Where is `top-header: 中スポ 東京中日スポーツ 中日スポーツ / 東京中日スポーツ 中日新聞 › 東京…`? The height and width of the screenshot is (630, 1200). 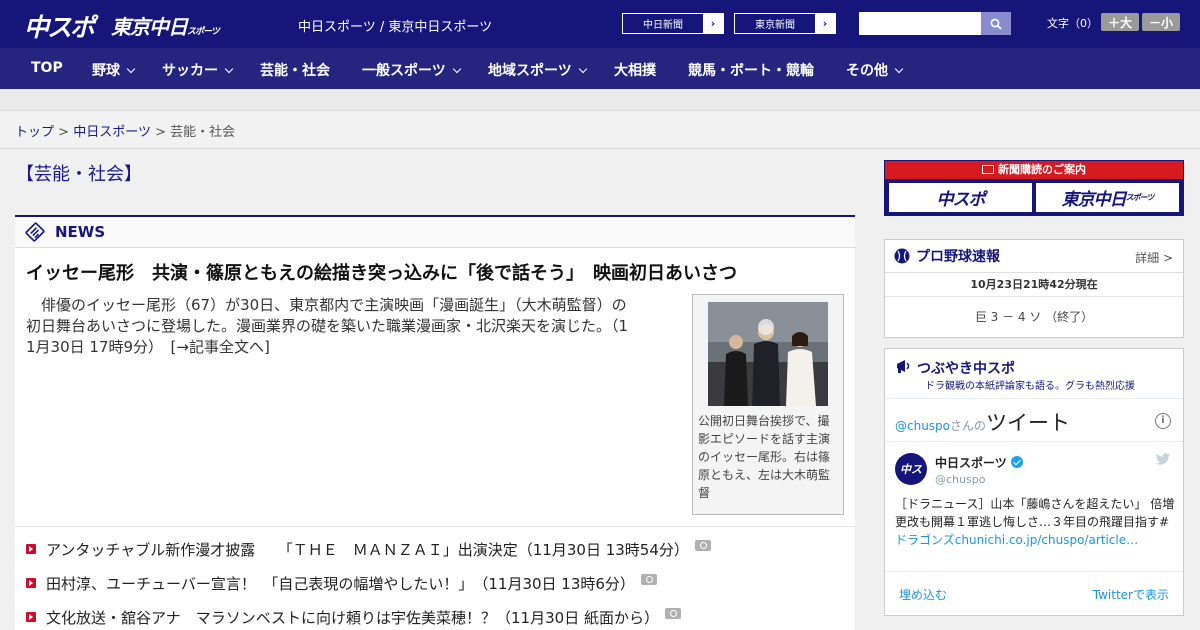
top-header: 中スポ 東京中日スポーツ 中日スポーツ / 東京中日スポーツ 中日新聞 › 東京… is located at coordinates (600, 24).